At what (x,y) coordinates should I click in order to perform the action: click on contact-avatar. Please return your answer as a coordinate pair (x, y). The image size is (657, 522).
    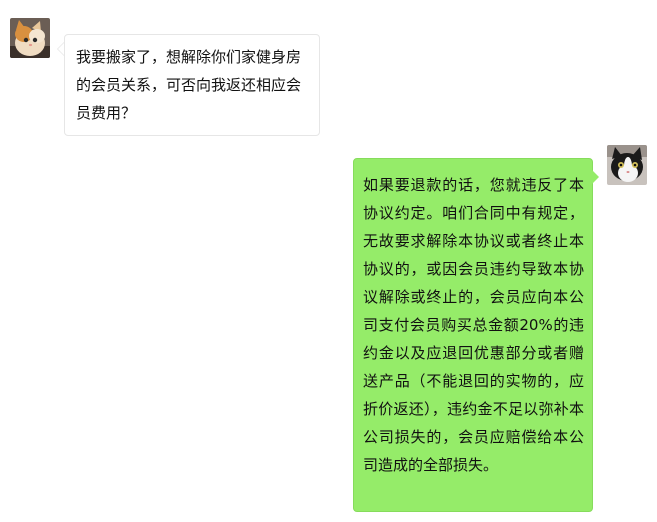
    Looking at the image, I should click on (30, 38).